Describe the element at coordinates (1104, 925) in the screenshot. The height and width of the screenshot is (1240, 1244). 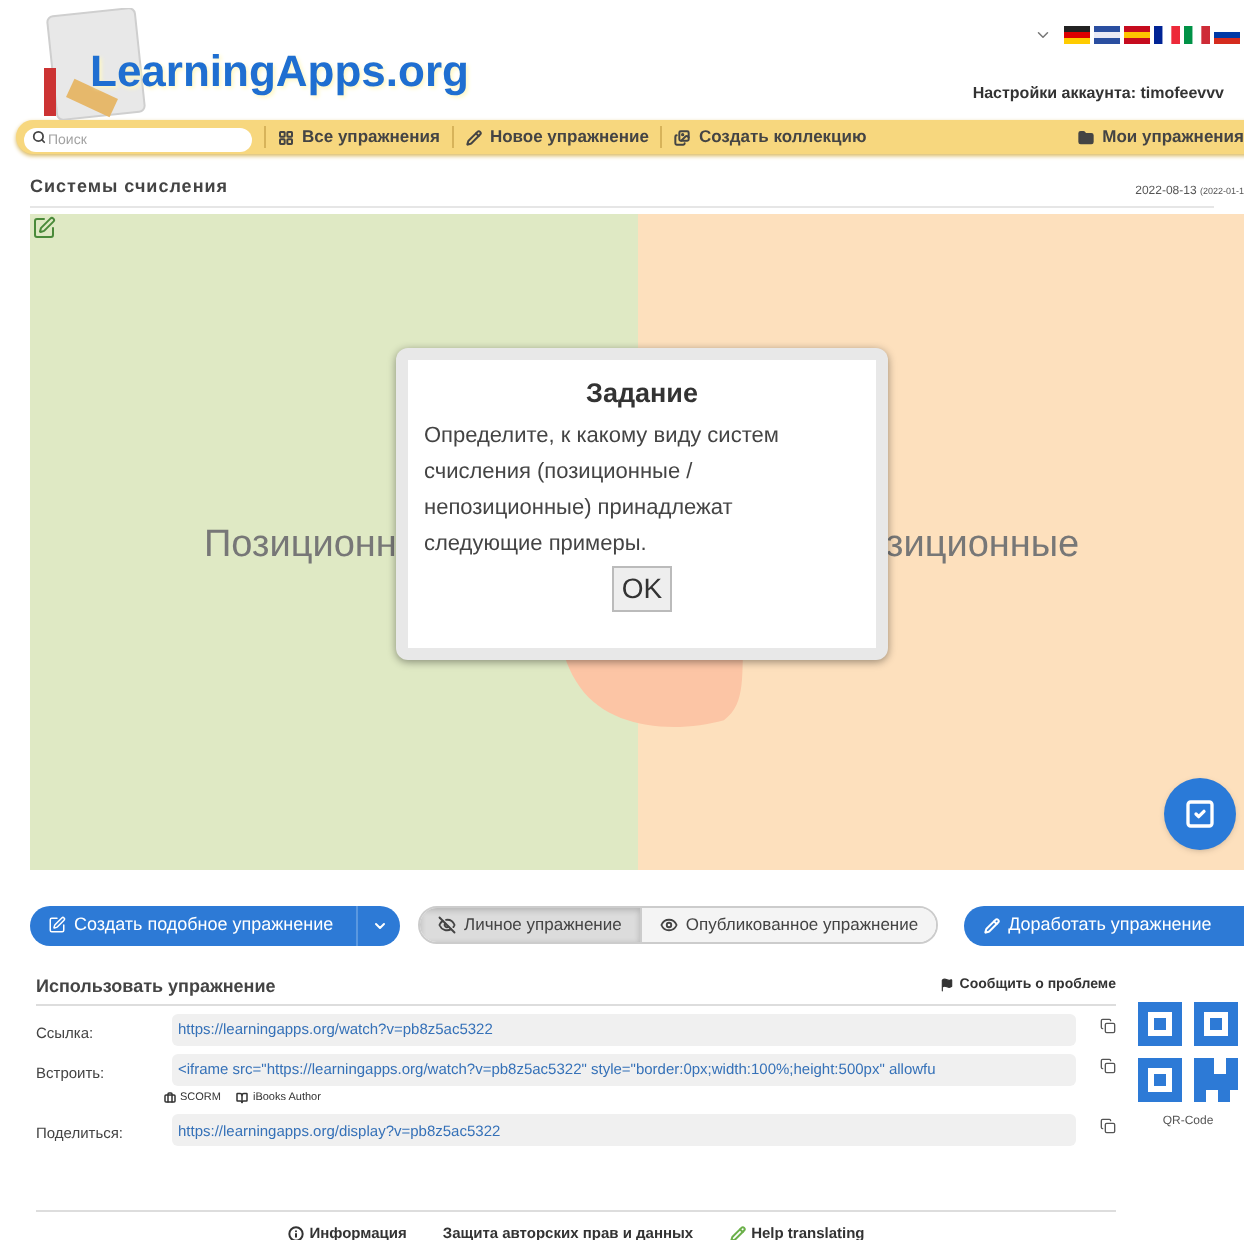
I see `improve-button: Доработать упражнение` at that location.